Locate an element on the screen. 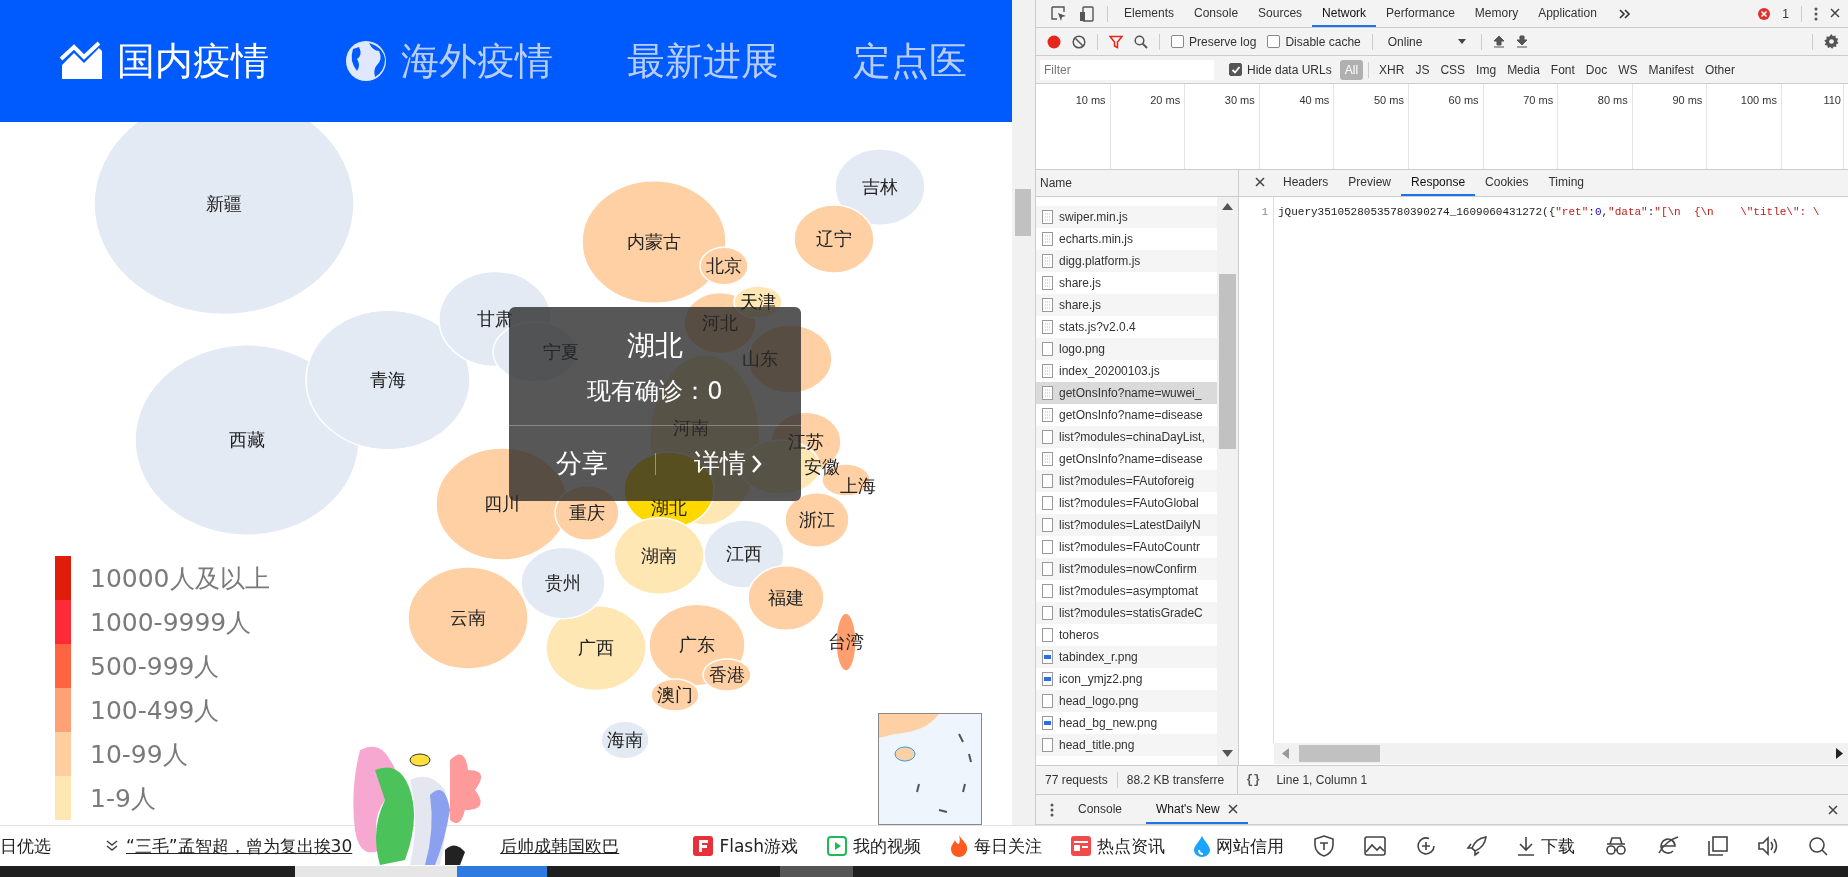 The image size is (1848, 877). download-button: 下载 is located at coordinates (1546, 846).